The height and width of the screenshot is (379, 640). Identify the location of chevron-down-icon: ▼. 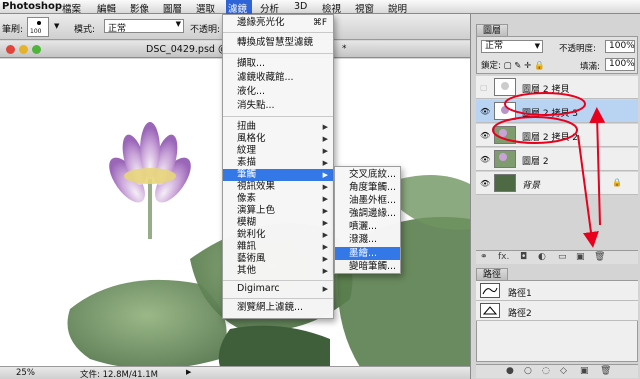
(178, 24).